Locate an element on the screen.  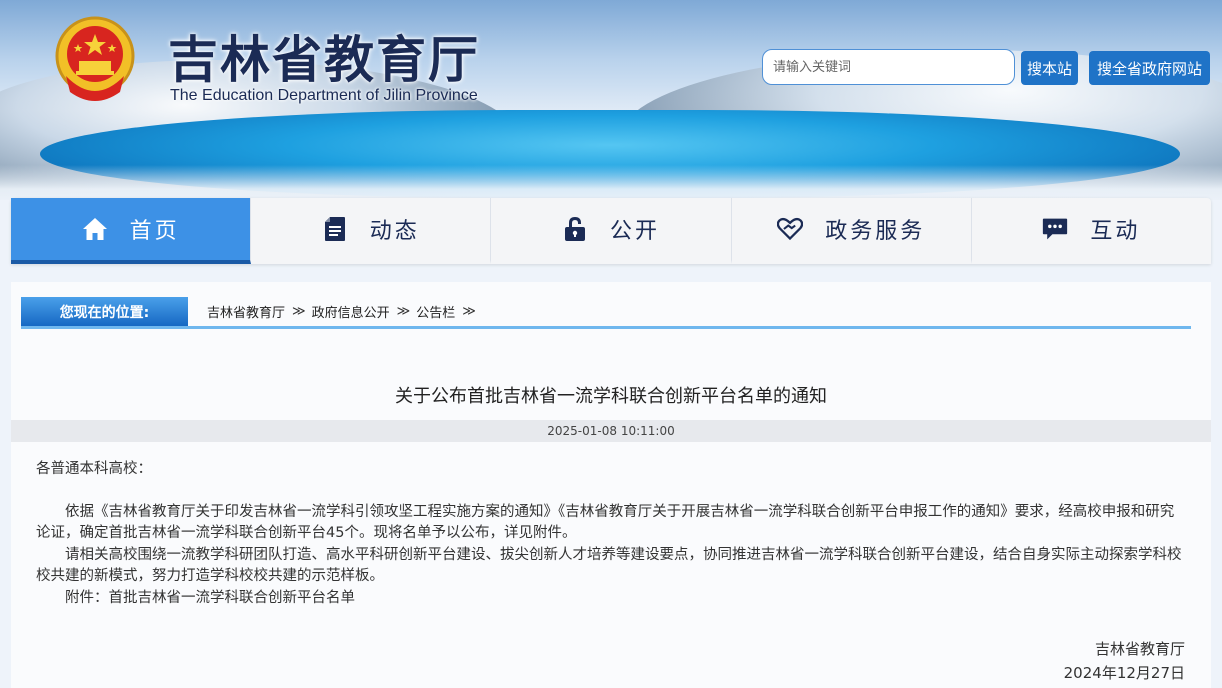
breadcrumb-links: 吉林省教育厅 ≫ 政府信息公开 ≫ 公告栏 ≫ is located at coordinates (344, 311).